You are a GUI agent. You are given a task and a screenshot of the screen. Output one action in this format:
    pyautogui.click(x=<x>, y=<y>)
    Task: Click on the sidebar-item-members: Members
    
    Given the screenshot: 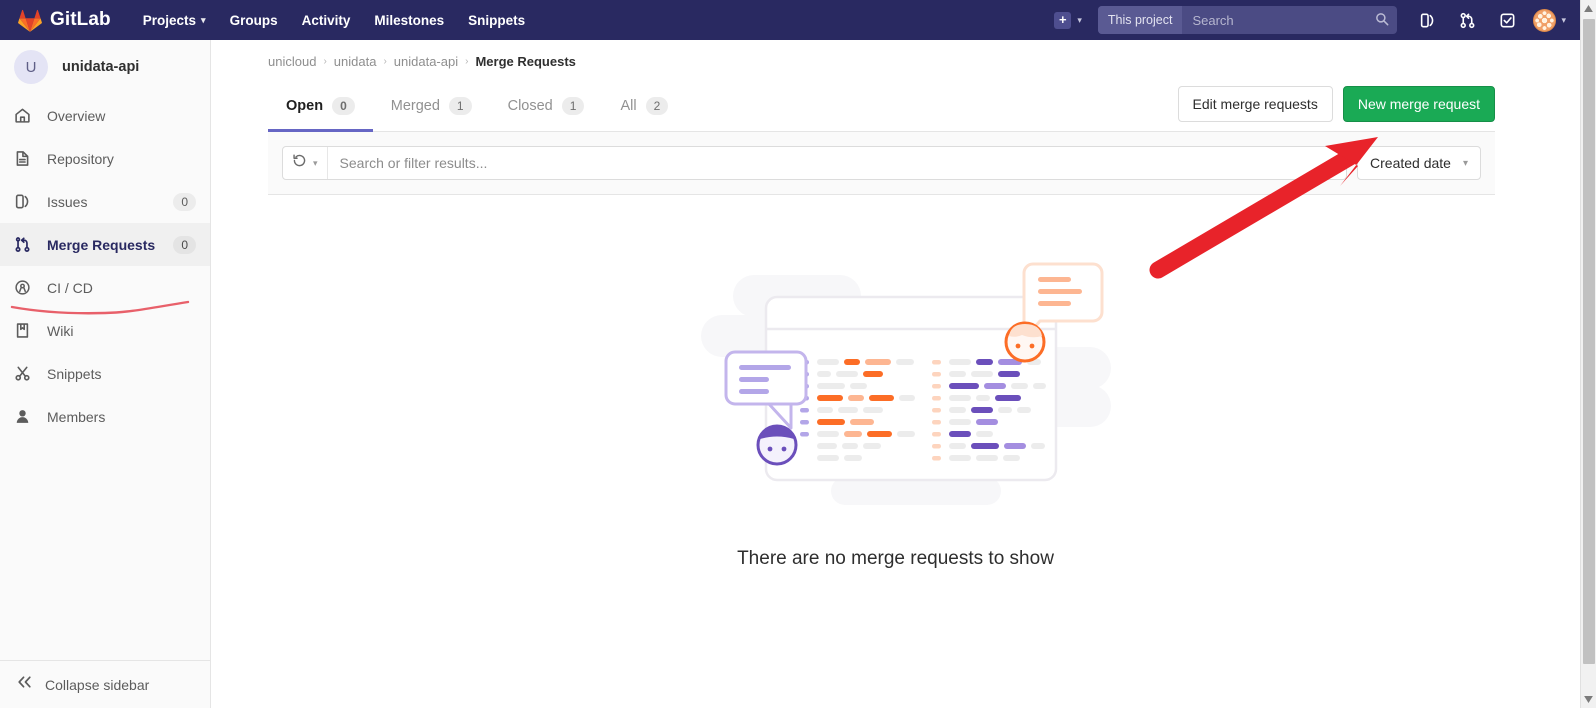 What is the action you would take?
    pyautogui.click(x=105, y=416)
    